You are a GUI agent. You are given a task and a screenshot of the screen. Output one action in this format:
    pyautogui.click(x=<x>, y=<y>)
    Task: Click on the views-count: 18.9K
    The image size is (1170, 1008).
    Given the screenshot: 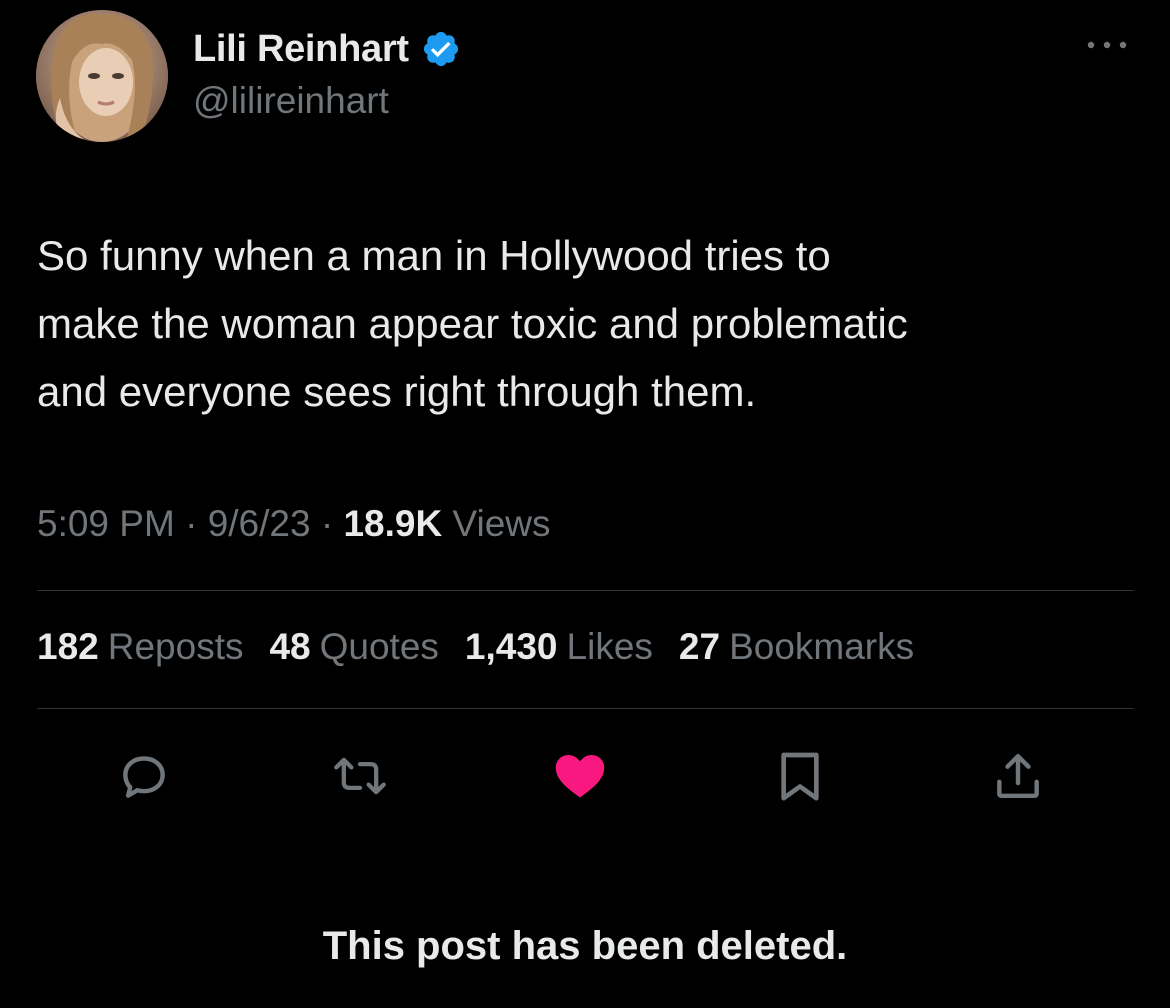 What is the action you would take?
    pyautogui.click(x=393, y=523)
    